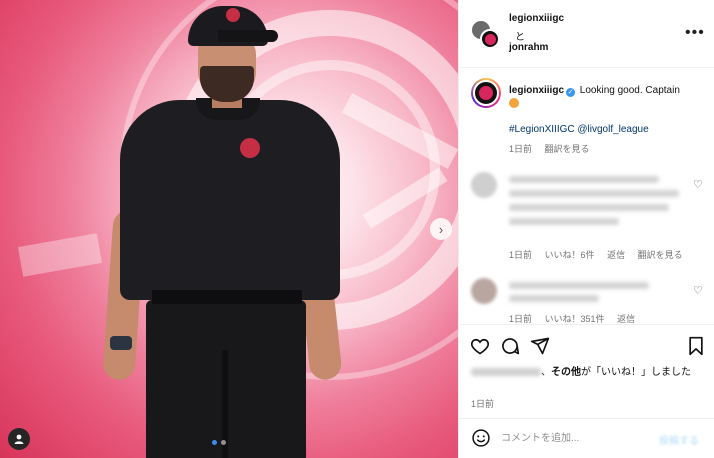 This screenshot has height=458, width=714. Describe the element at coordinates (250, 148) in the screenshot. I see `team-chest-logo` at that location.